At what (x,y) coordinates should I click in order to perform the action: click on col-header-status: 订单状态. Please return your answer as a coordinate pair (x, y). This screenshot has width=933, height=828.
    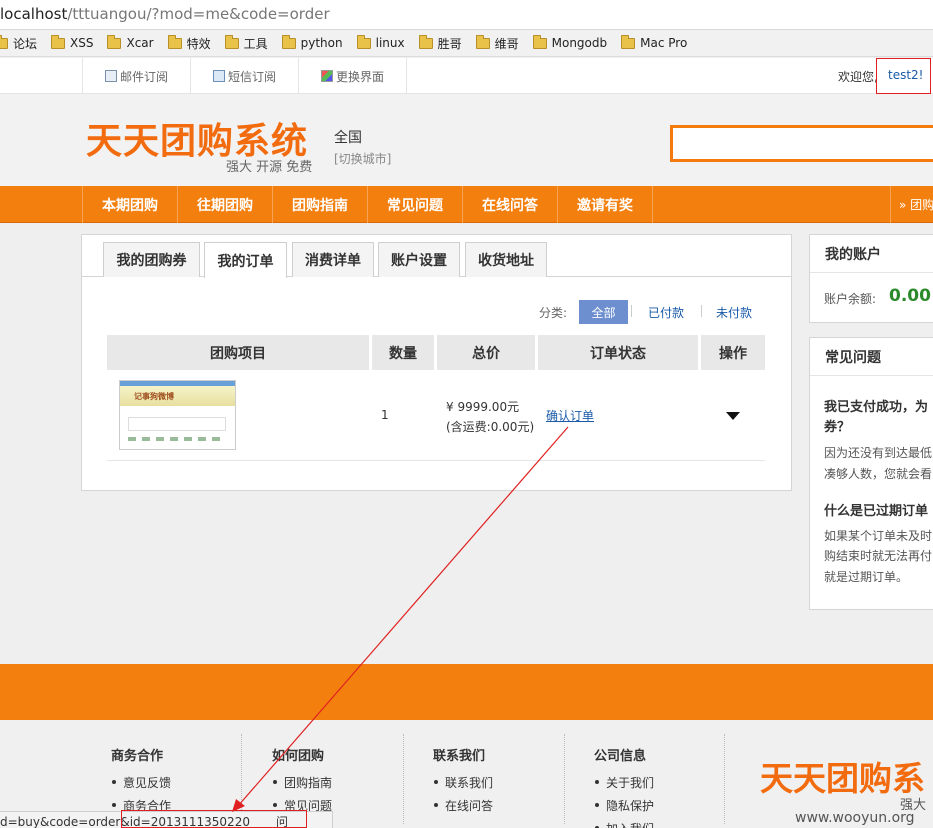
    Looking at the image, I should click on (618, 352).